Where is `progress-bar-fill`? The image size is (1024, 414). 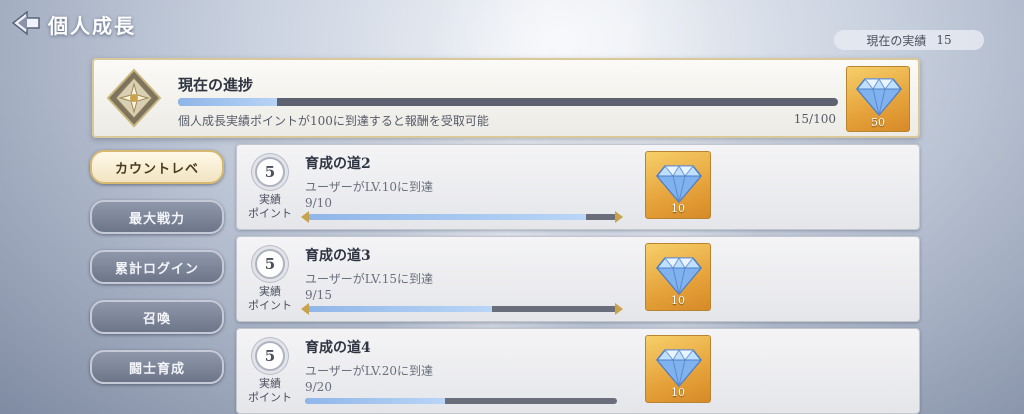 progress-bar-fill is located at coordinates (227, 102).